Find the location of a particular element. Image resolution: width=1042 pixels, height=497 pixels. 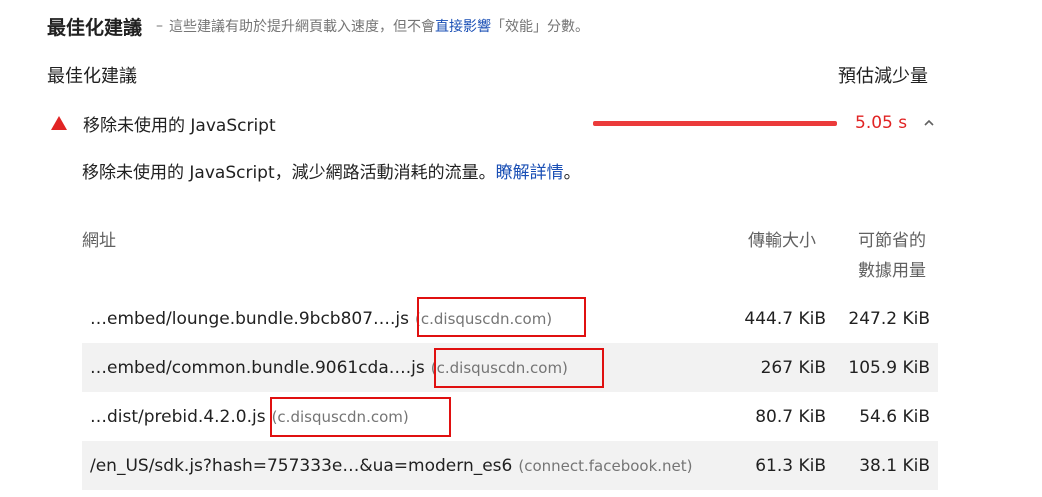

resource-url-text: …embed/lounge.bundle.9bcb807….js is located at coordinates (250, 318).